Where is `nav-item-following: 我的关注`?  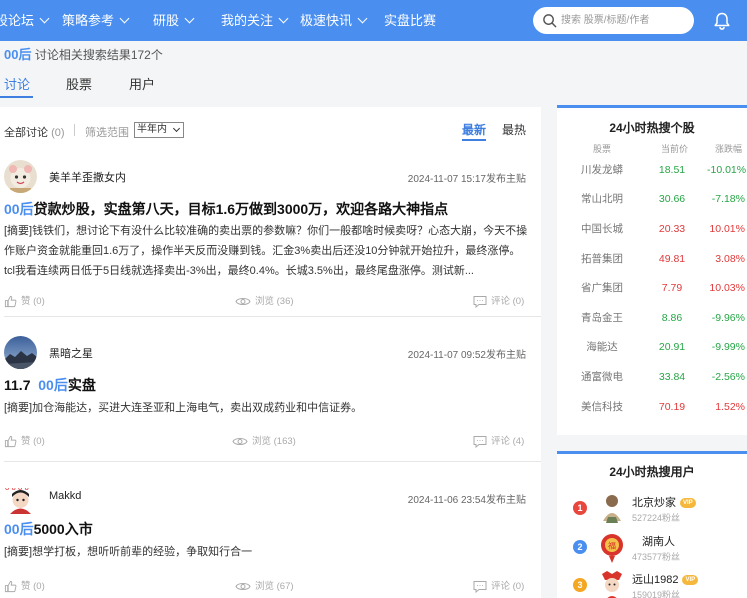
nav-item-following: 我的关注 is located at coordinates (255, 20).